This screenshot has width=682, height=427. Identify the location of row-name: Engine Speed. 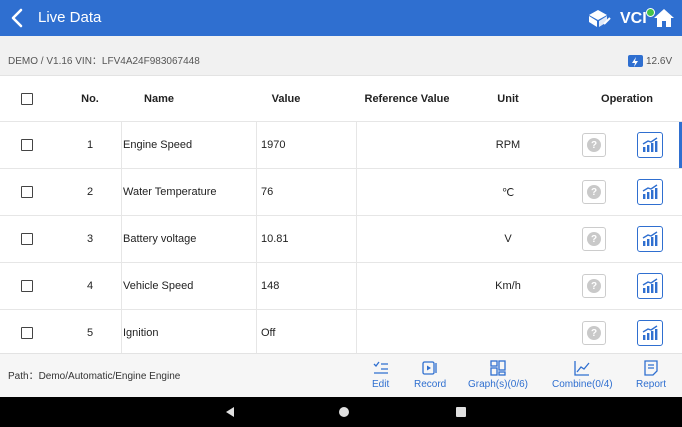
(158, 145).